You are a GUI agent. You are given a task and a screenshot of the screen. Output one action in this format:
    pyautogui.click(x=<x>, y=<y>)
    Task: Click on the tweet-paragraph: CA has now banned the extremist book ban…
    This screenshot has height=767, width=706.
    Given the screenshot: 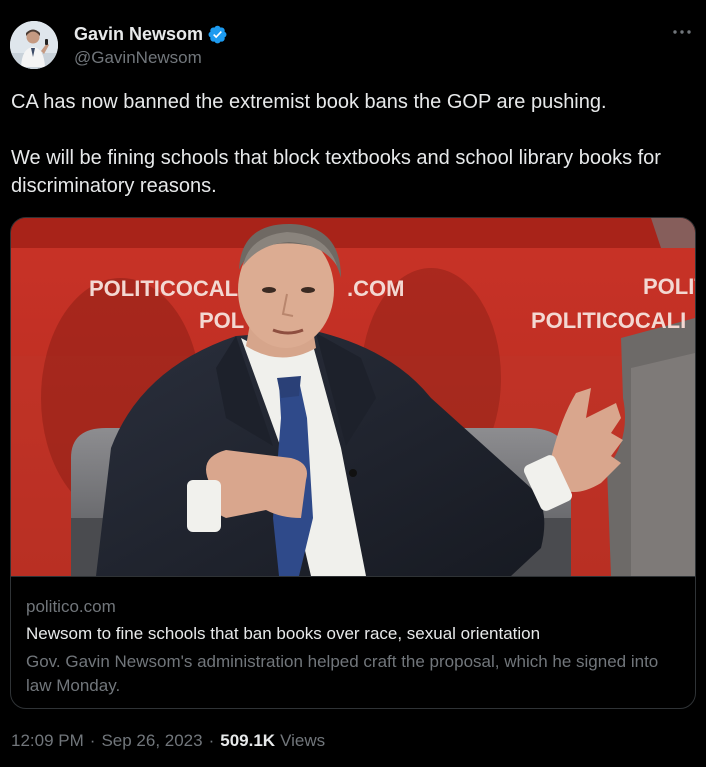 What is the action you would take?
    pyautogui.click(x=309, y=102)
    